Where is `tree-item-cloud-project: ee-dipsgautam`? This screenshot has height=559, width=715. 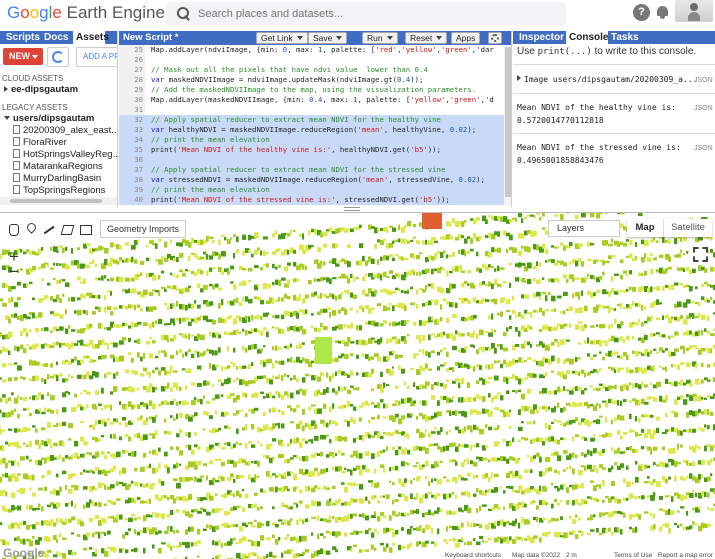
tree-item-cloud-project: ee-dipsgautam is located at coordinates (41, 89).